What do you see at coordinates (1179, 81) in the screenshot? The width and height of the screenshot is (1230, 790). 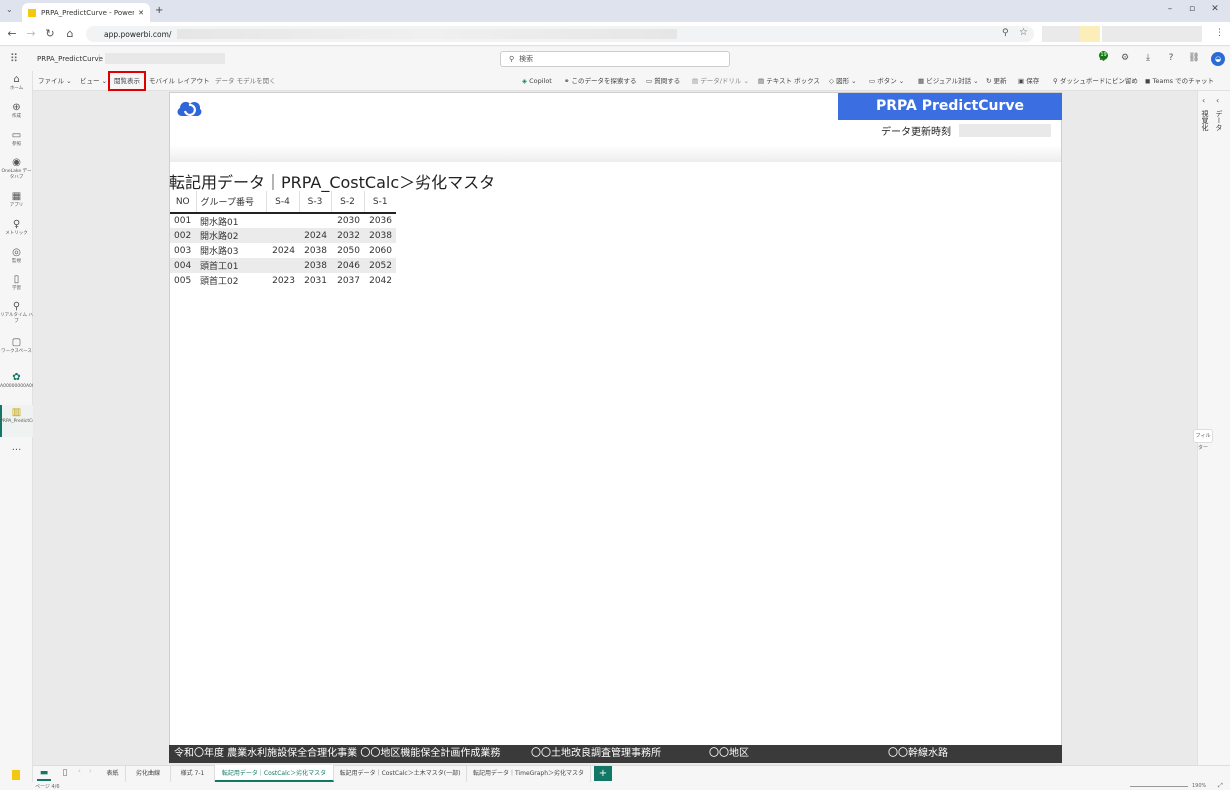 I see `teams-chat-button: ◼ Teams でのチャット` at bounding box center [1179, 81].